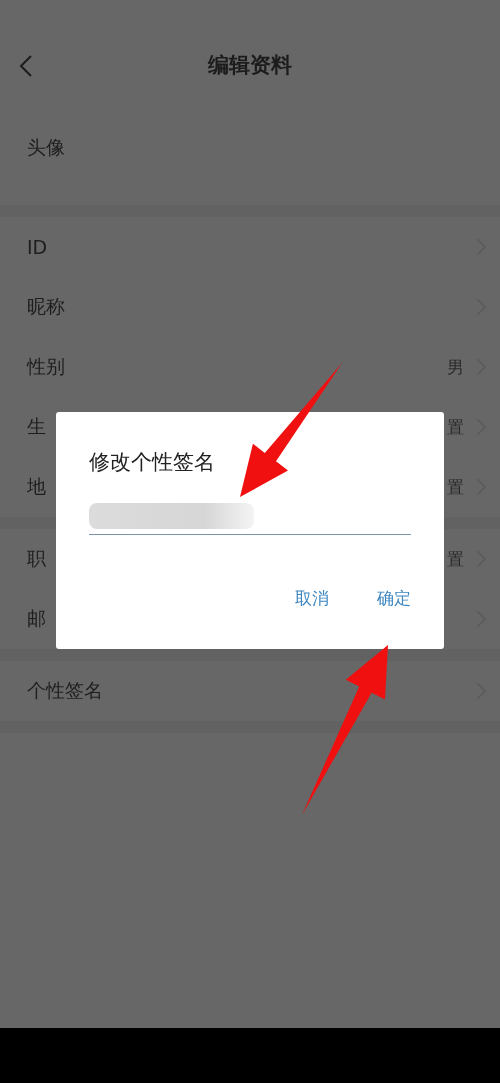 The width and height of the screenshot is (500, 1083). I want to click on row-label: 职, so click(37, 558).